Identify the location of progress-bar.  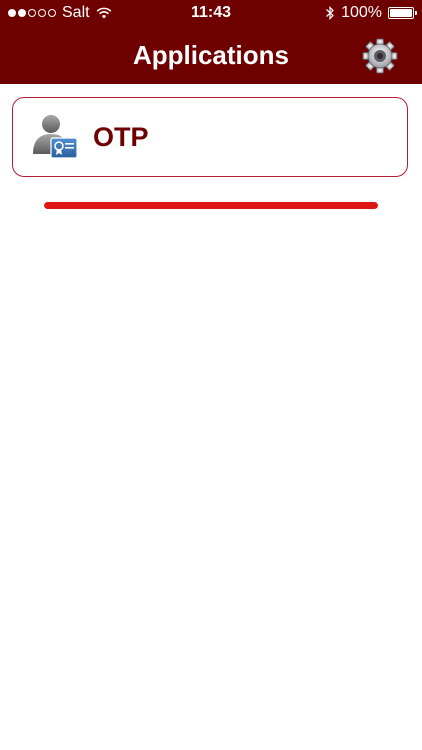
(211, 205).